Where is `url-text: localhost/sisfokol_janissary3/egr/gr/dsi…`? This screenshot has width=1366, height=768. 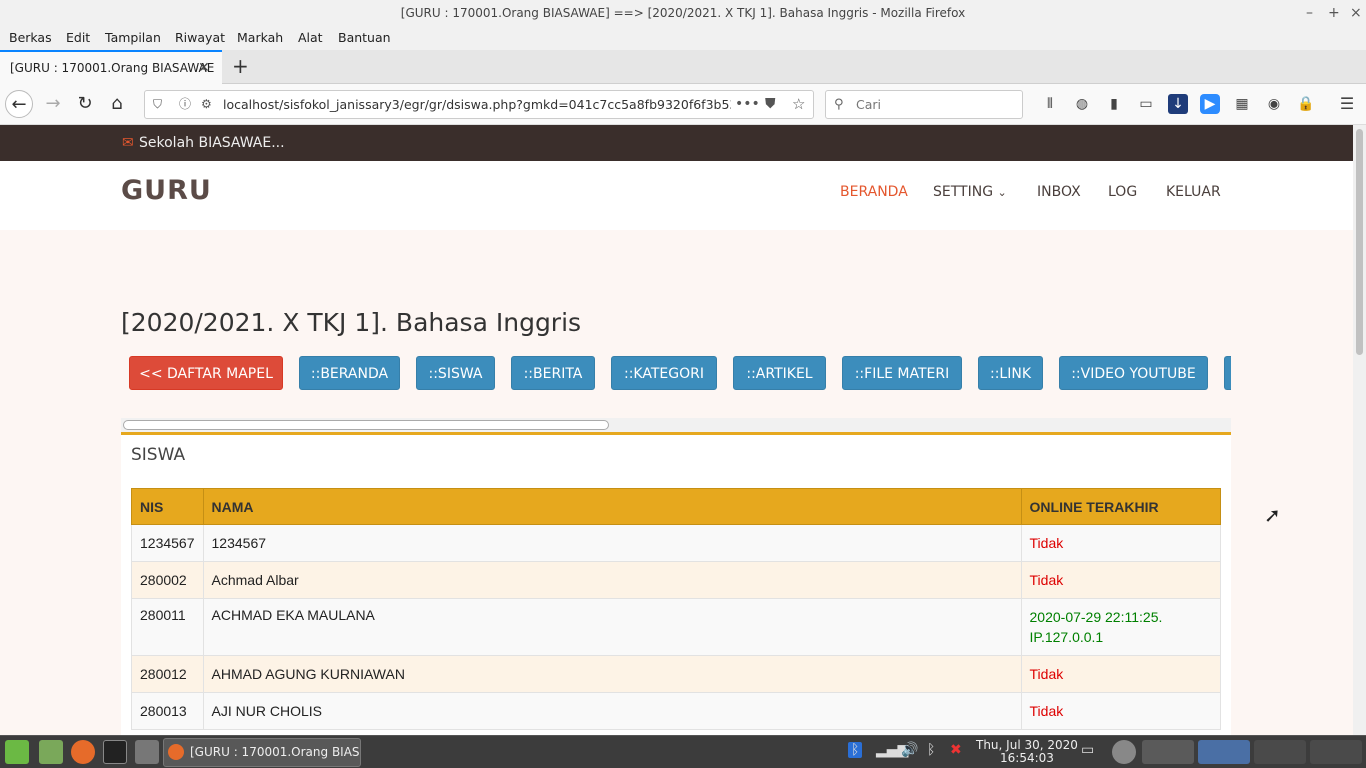 url-text: localhost/sisfokol_janissary3/egr/gr/dsi… is located at coordinates (477, 104).